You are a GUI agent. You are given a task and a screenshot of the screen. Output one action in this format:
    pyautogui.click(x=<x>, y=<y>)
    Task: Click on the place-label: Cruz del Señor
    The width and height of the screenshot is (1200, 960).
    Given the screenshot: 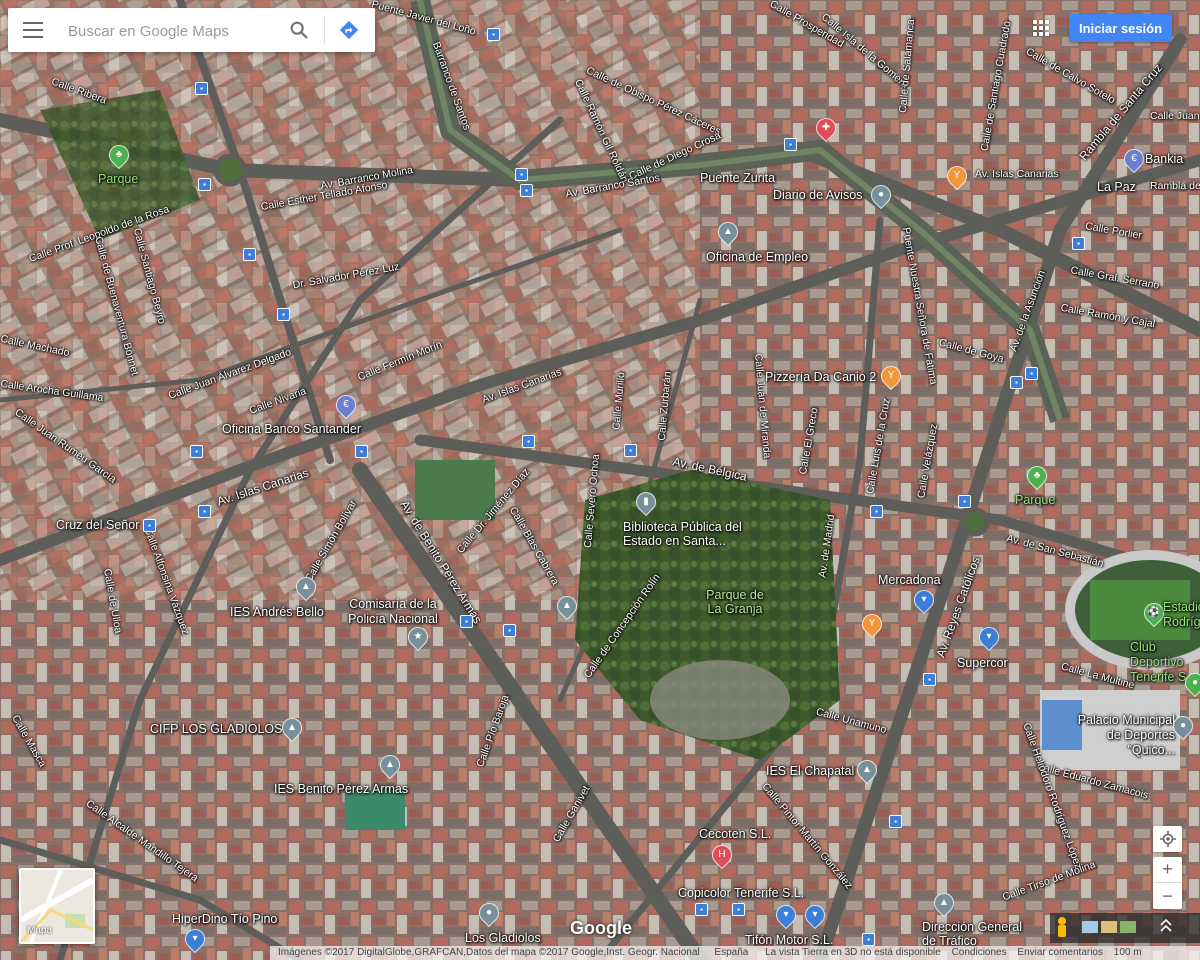 What is the action you would take?
    pyautogui.click(x=97, y=525)
    